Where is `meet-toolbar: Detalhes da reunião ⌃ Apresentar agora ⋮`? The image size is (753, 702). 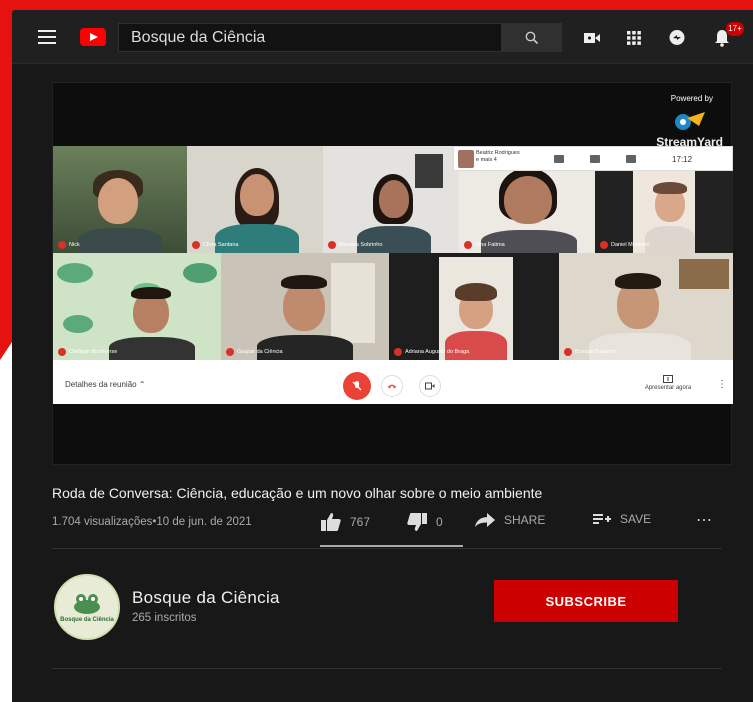 meet-toolbar: Detalhes da reunião ⌃ Apresentar agora ⋮ is located at coordinates (393, 385).